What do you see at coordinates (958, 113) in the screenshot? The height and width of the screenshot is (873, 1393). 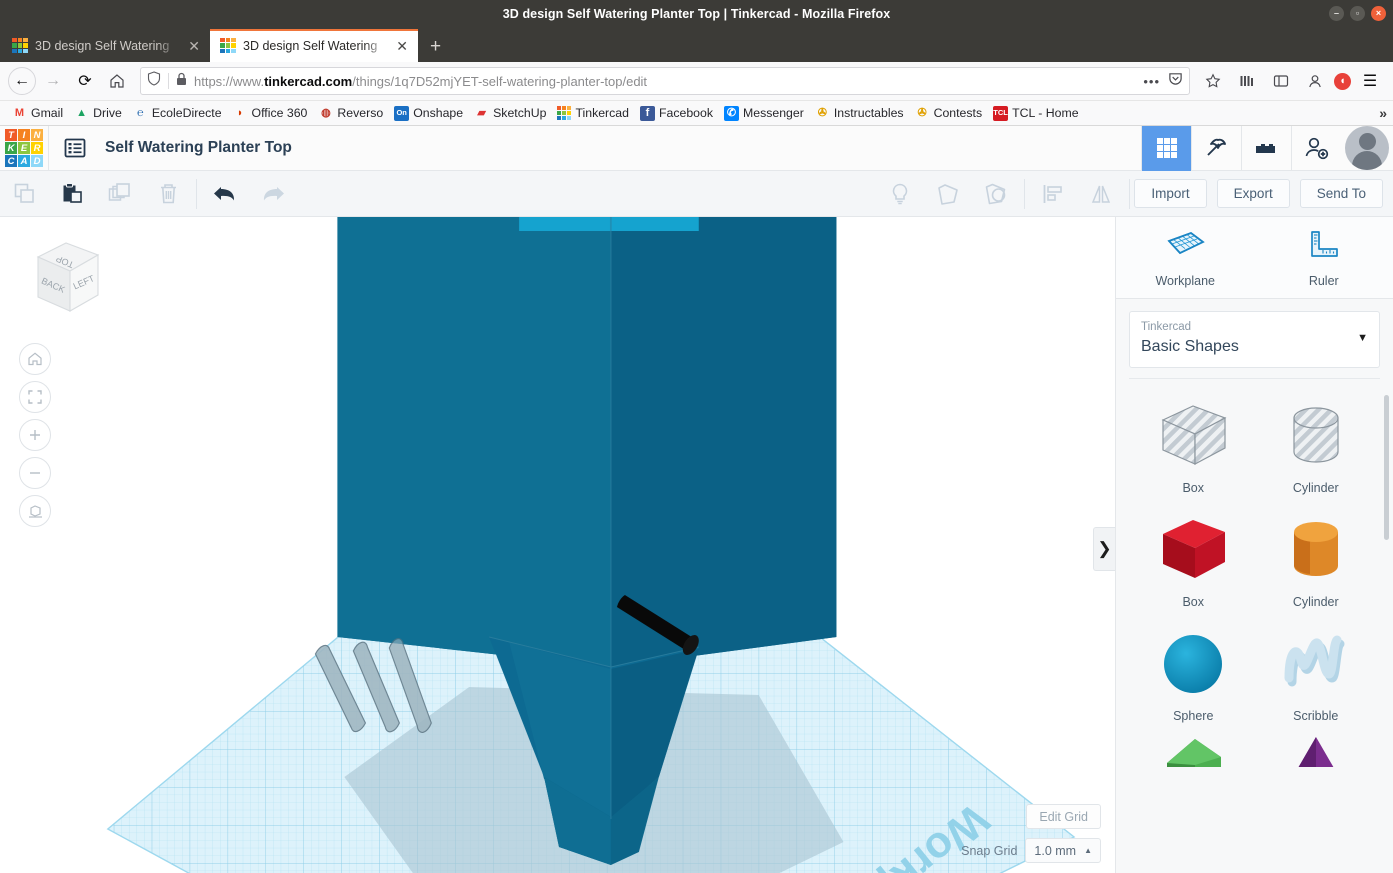 I see `bookmark-label: Contests` at bounding box center [958, 113].